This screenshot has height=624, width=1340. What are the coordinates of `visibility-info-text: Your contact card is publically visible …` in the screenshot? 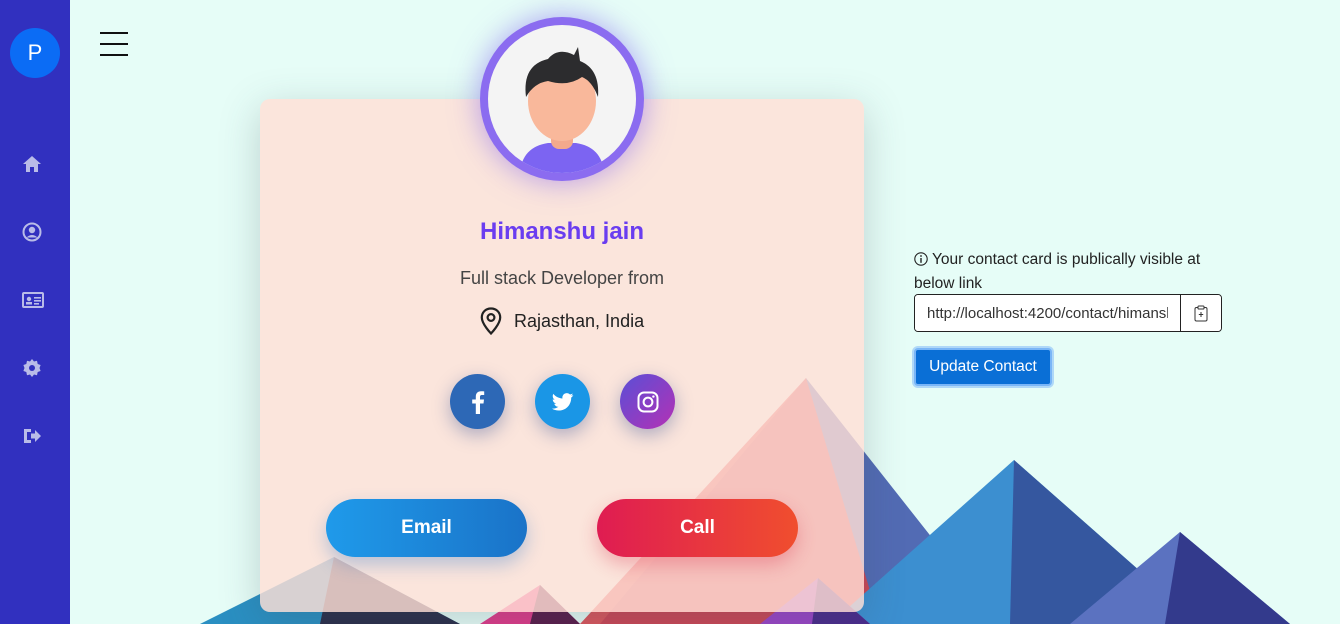 It's located at (1057, 271).